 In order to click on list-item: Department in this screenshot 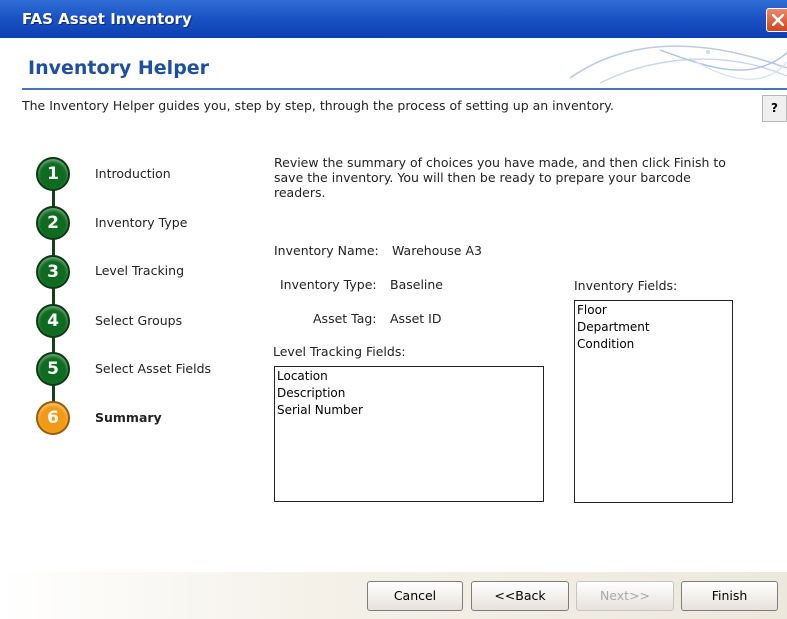, I will do `click(653, 327)`.